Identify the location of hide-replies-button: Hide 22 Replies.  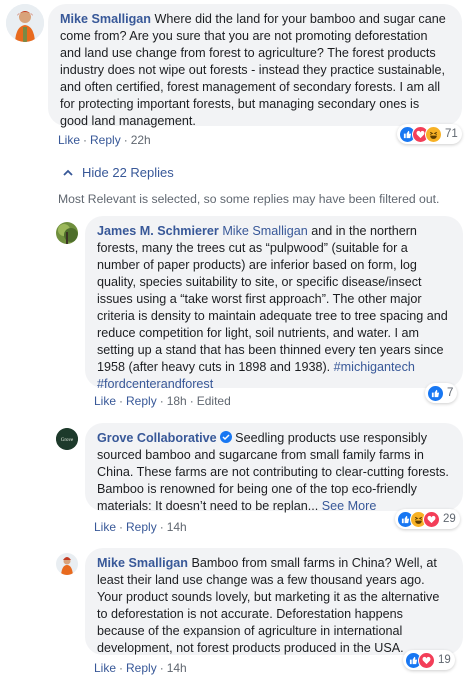
(118, 172).